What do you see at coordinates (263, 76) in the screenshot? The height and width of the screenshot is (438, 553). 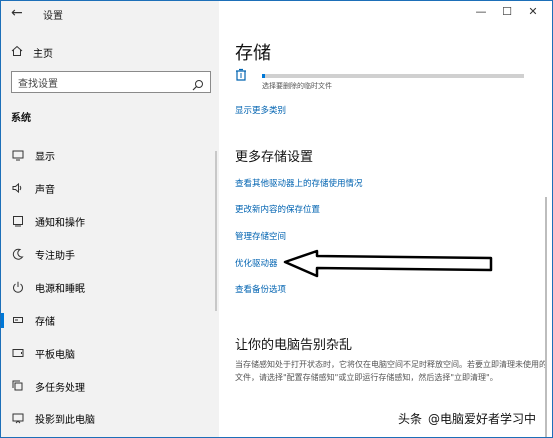 I see `usage-fill` at bounding box center [263, 76].